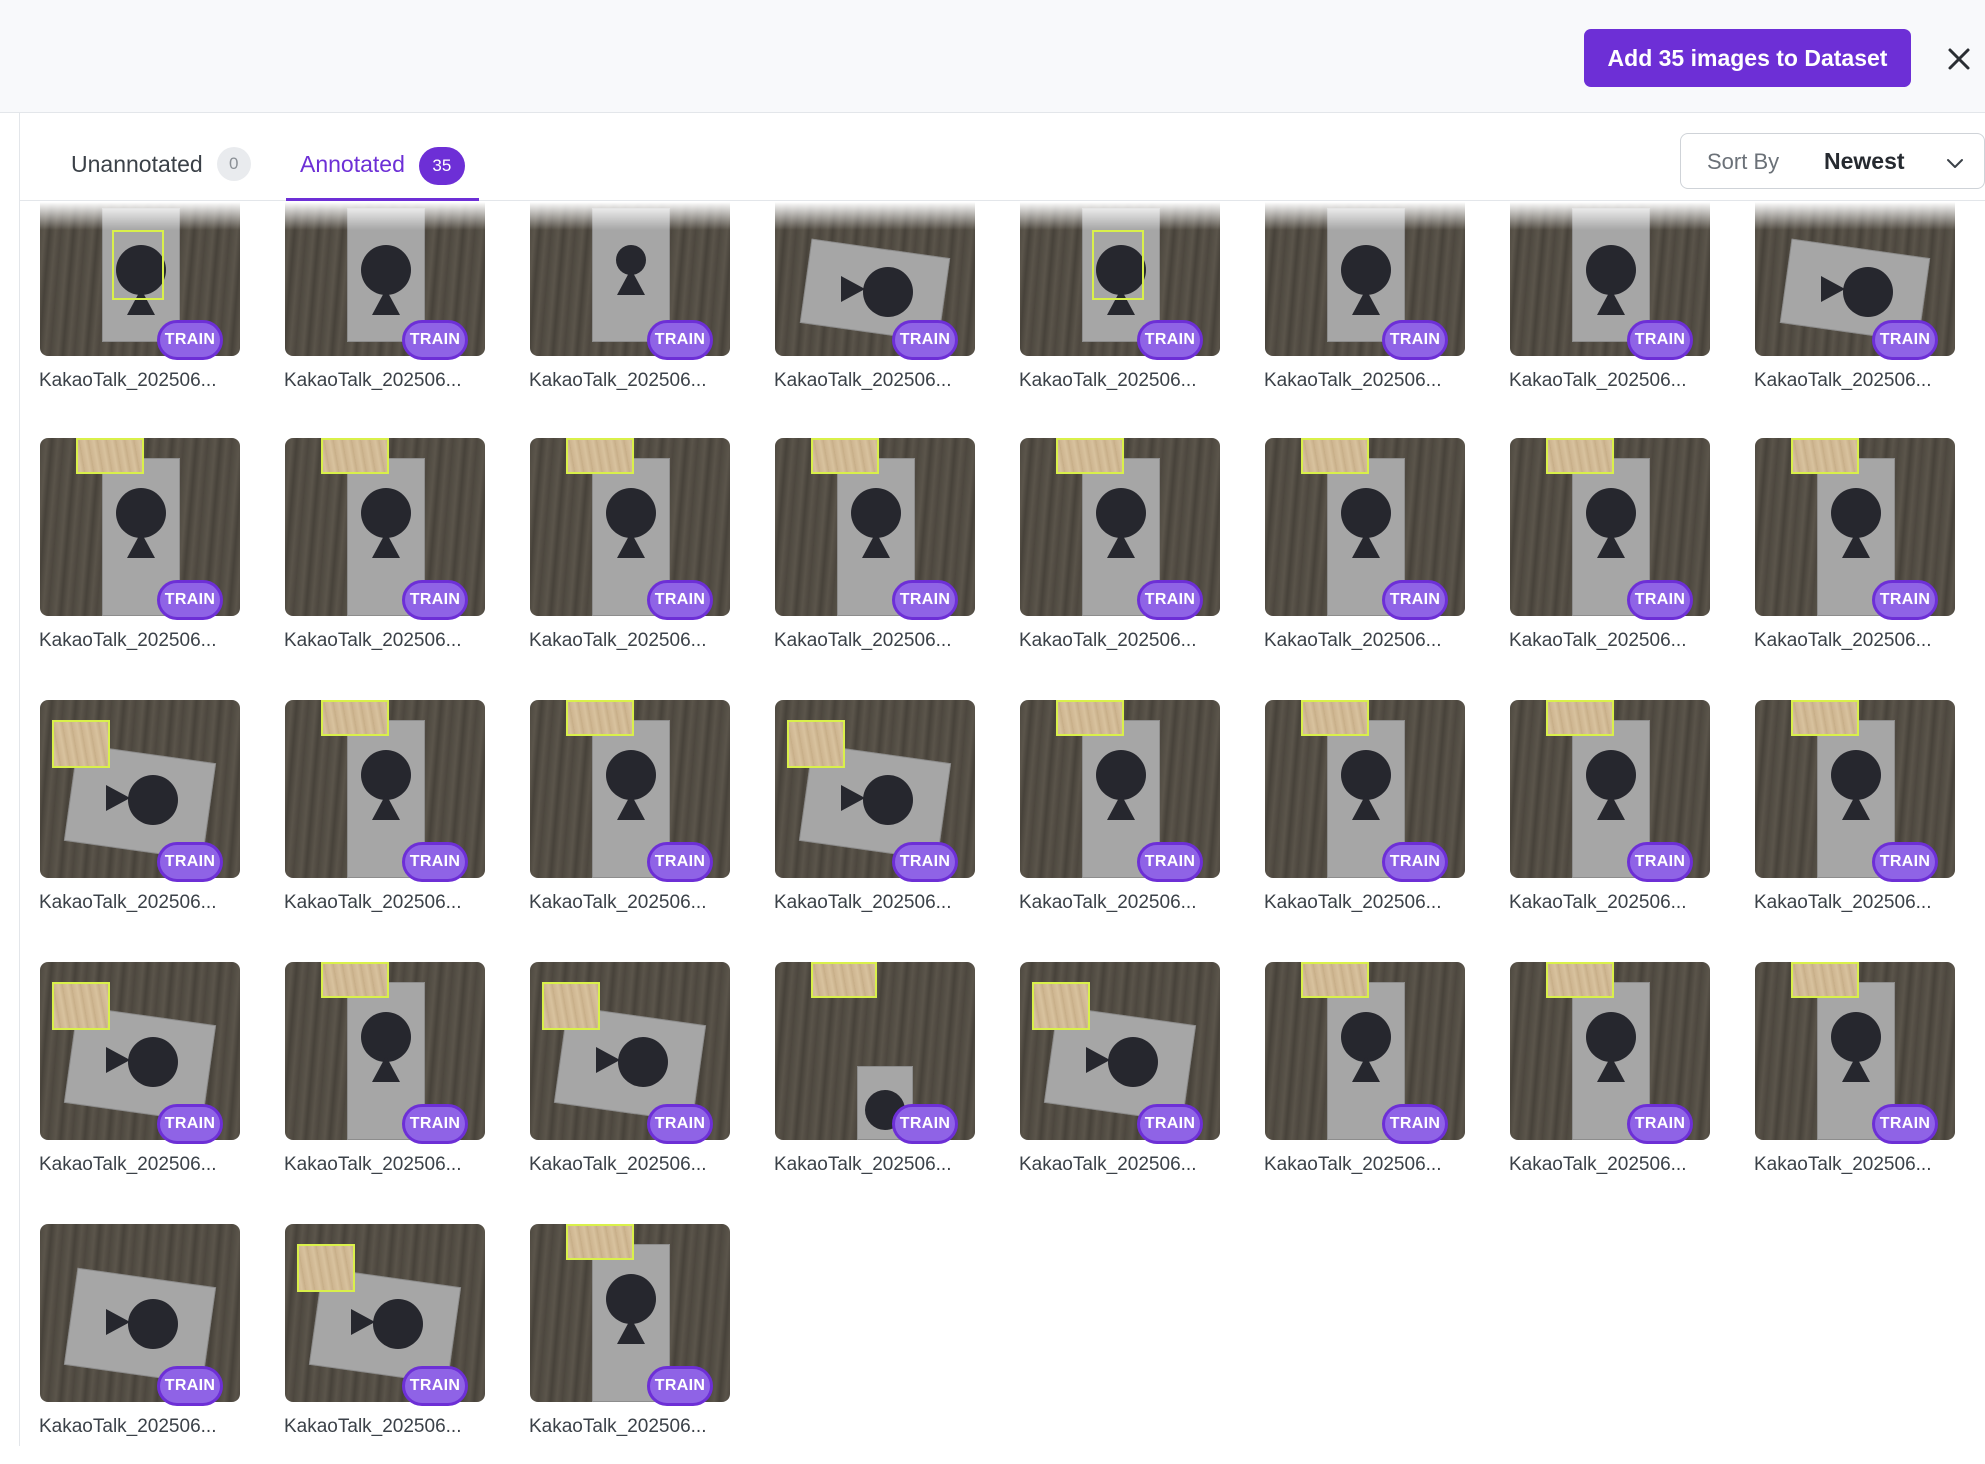 This screenshot has width=1985, height=1464. What do you see at coordinates (1747, 58) in the screenshot?
I see `add-images-to-dataset-button: Add 35 images to Dataset` at bounding box center [1747, 58].